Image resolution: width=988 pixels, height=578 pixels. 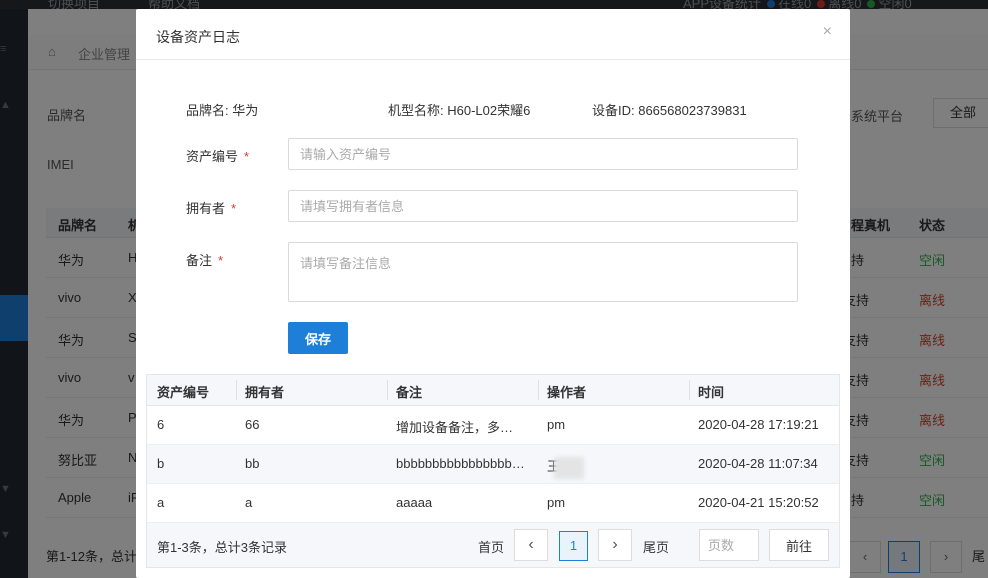 What do you see at coordinates (543, 154) in the screenshot?
I see `asset-no-input` at bounding box center [543, 154].